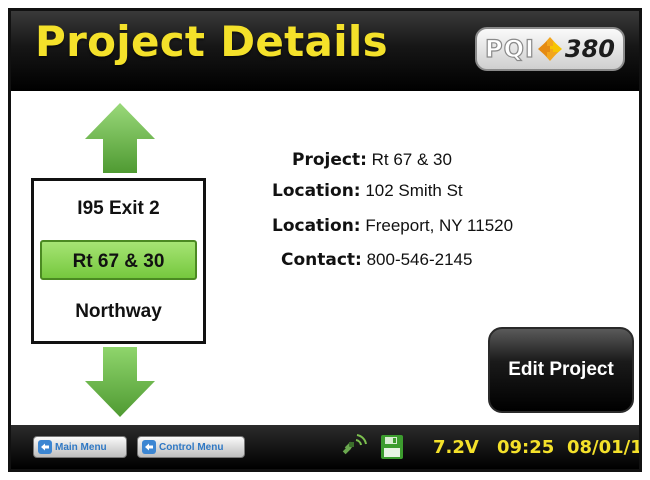 This screenshot has height=480, width=650. Describe the element at coordinates (329, 160) in the screenshot. I see `detail-label: Project:` at that location.